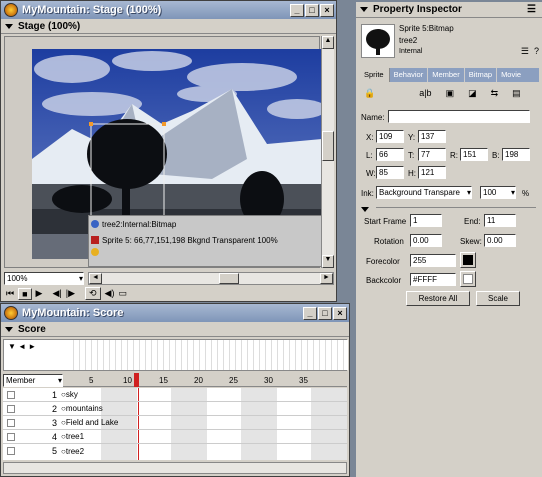 The image size is (542, 477). I want to click on stage-panel-header: Stage (100%), so click(168, 26).